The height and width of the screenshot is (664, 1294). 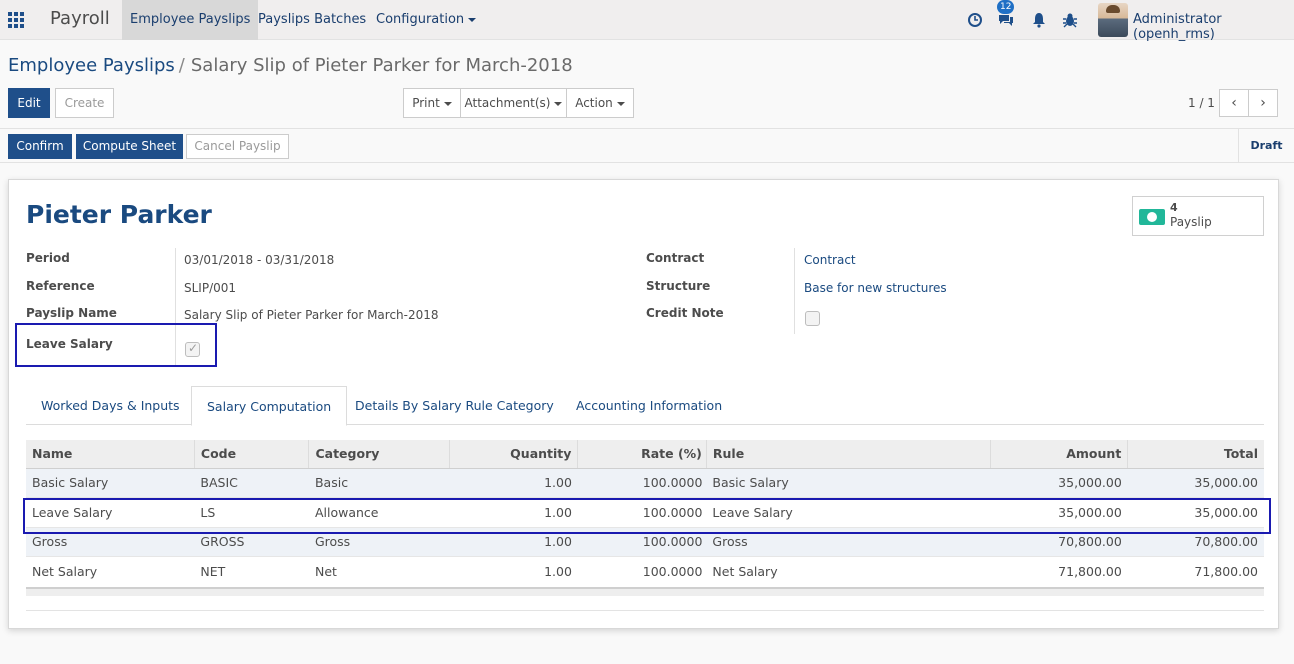 I want to click on tab-salary-computation: Salary Computation, so click(x=269, y=406).